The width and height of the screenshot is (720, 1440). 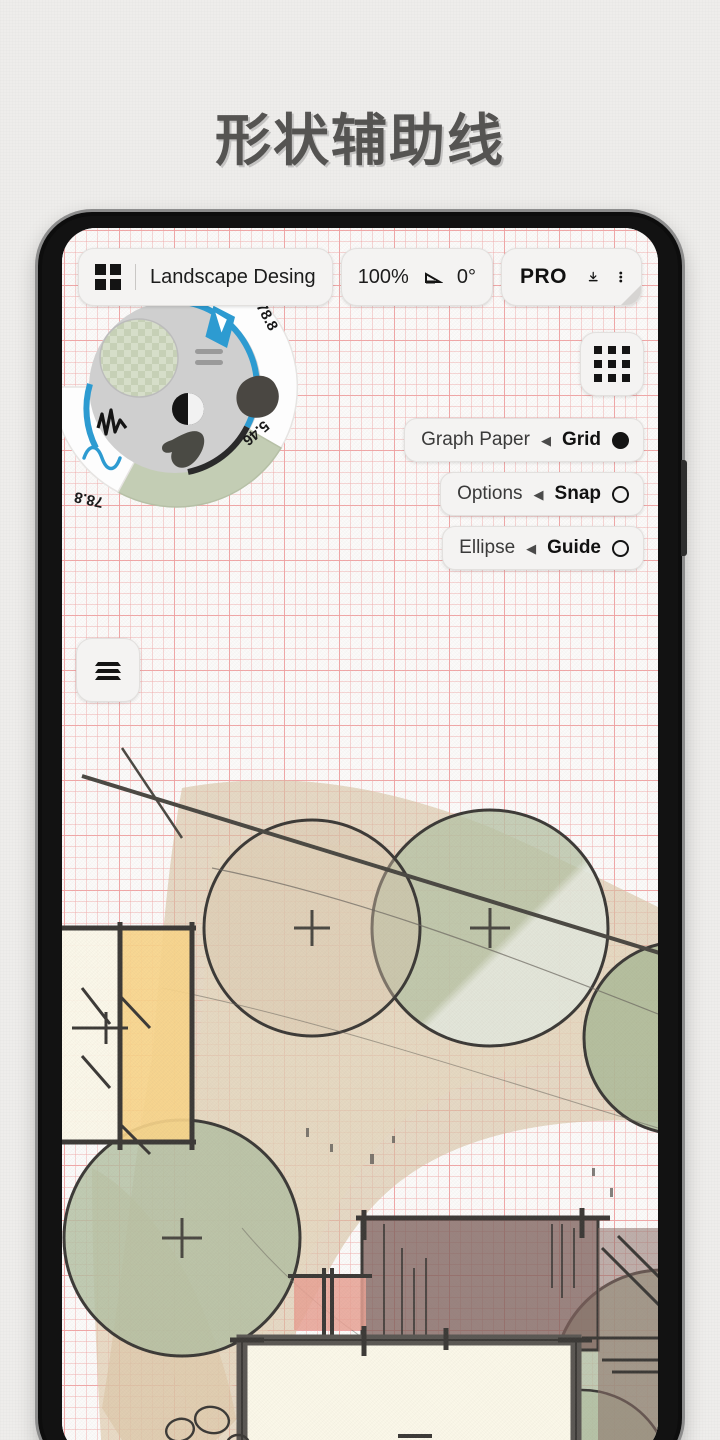 What do you see at coordinates (188, 409) in the screenshot?
I see `contrast-icon` at bounding box center [188, 409].